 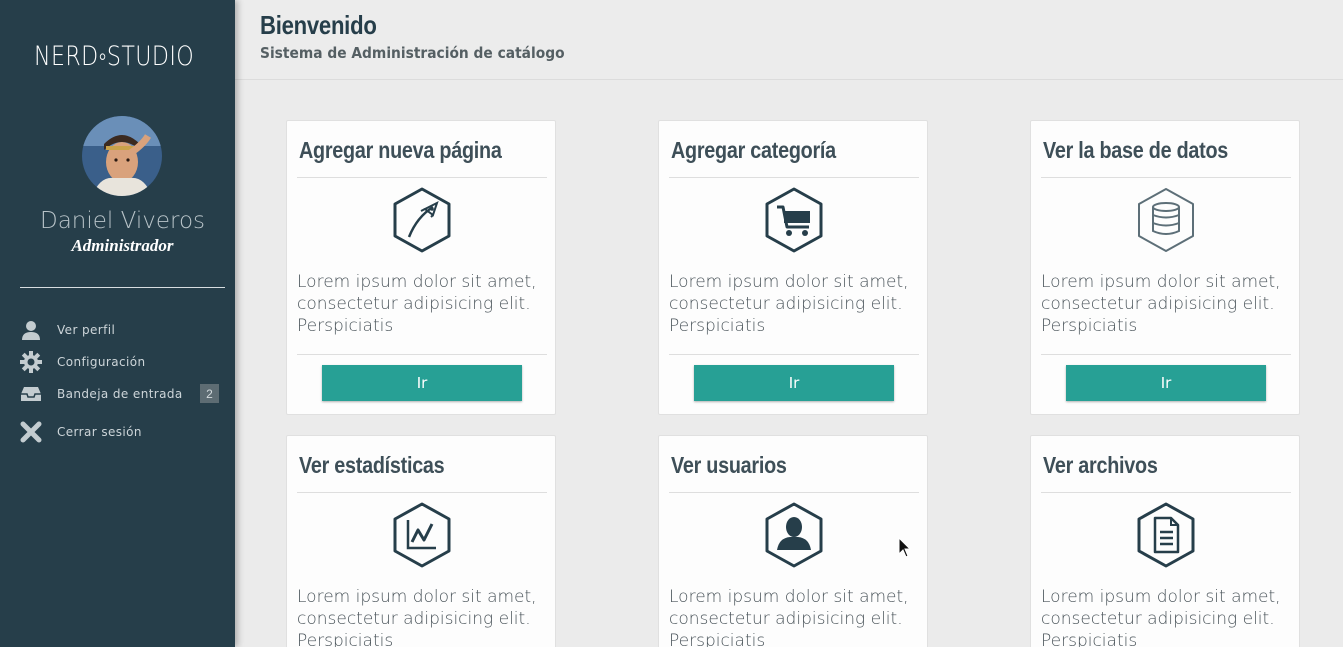 I want to click on sidebar-divider, so click(x=122, y=287).